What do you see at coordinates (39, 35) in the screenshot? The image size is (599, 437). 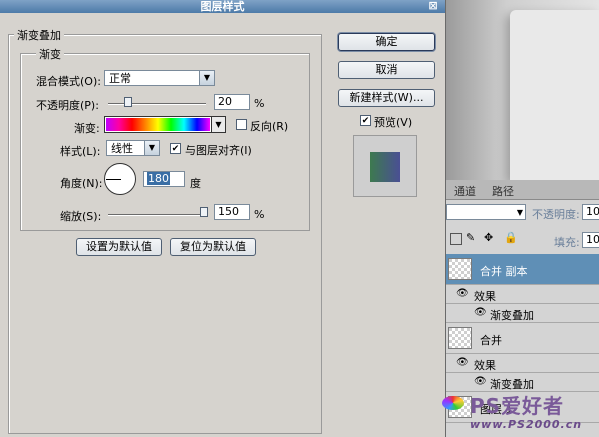 I see `gradient-overlay-legend: 渐变叠加` at bounding box center [39, 35].